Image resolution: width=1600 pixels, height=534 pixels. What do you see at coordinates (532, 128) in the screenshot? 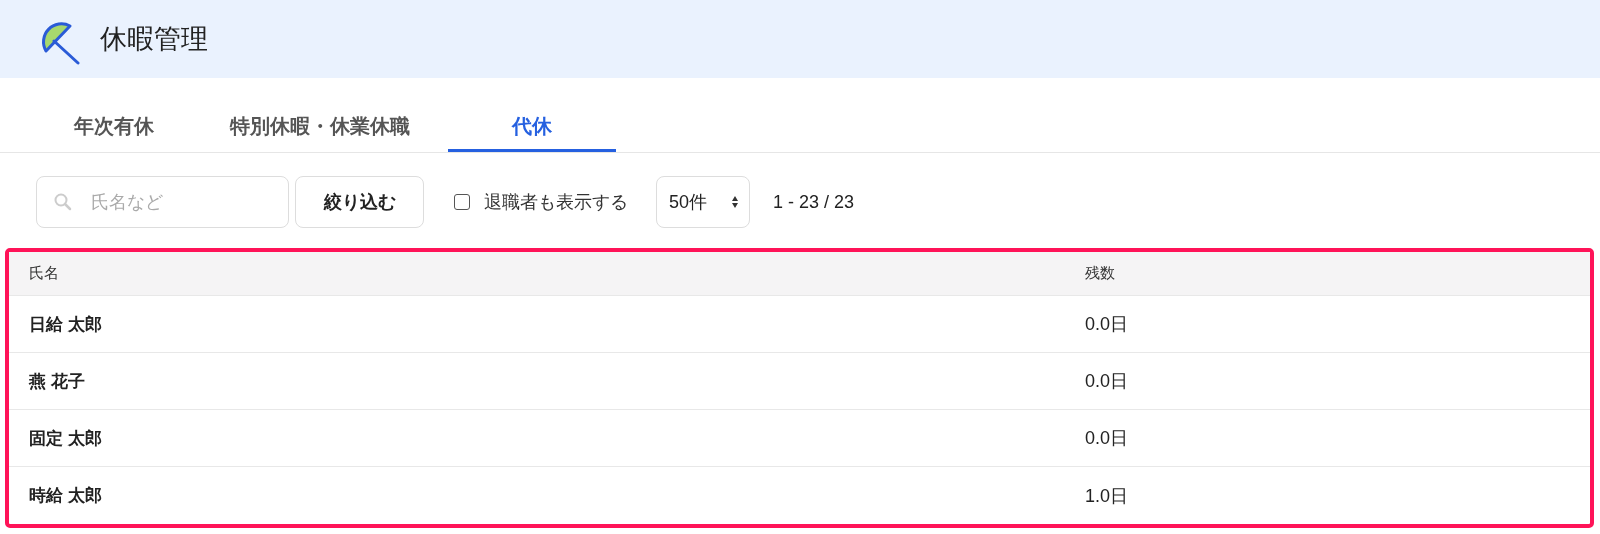
I see `tab: 代休` at bounding box center [532, 128].